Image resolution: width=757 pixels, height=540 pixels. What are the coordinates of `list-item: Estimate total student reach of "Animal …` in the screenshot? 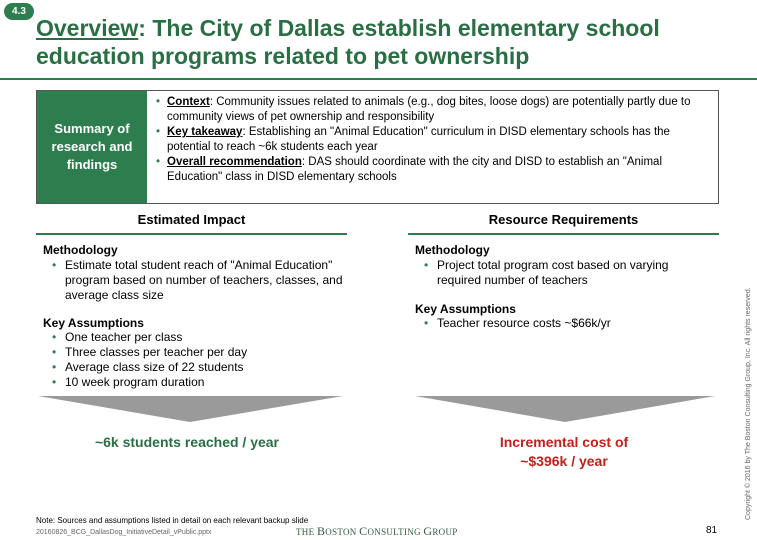 It's located at (193, 280).